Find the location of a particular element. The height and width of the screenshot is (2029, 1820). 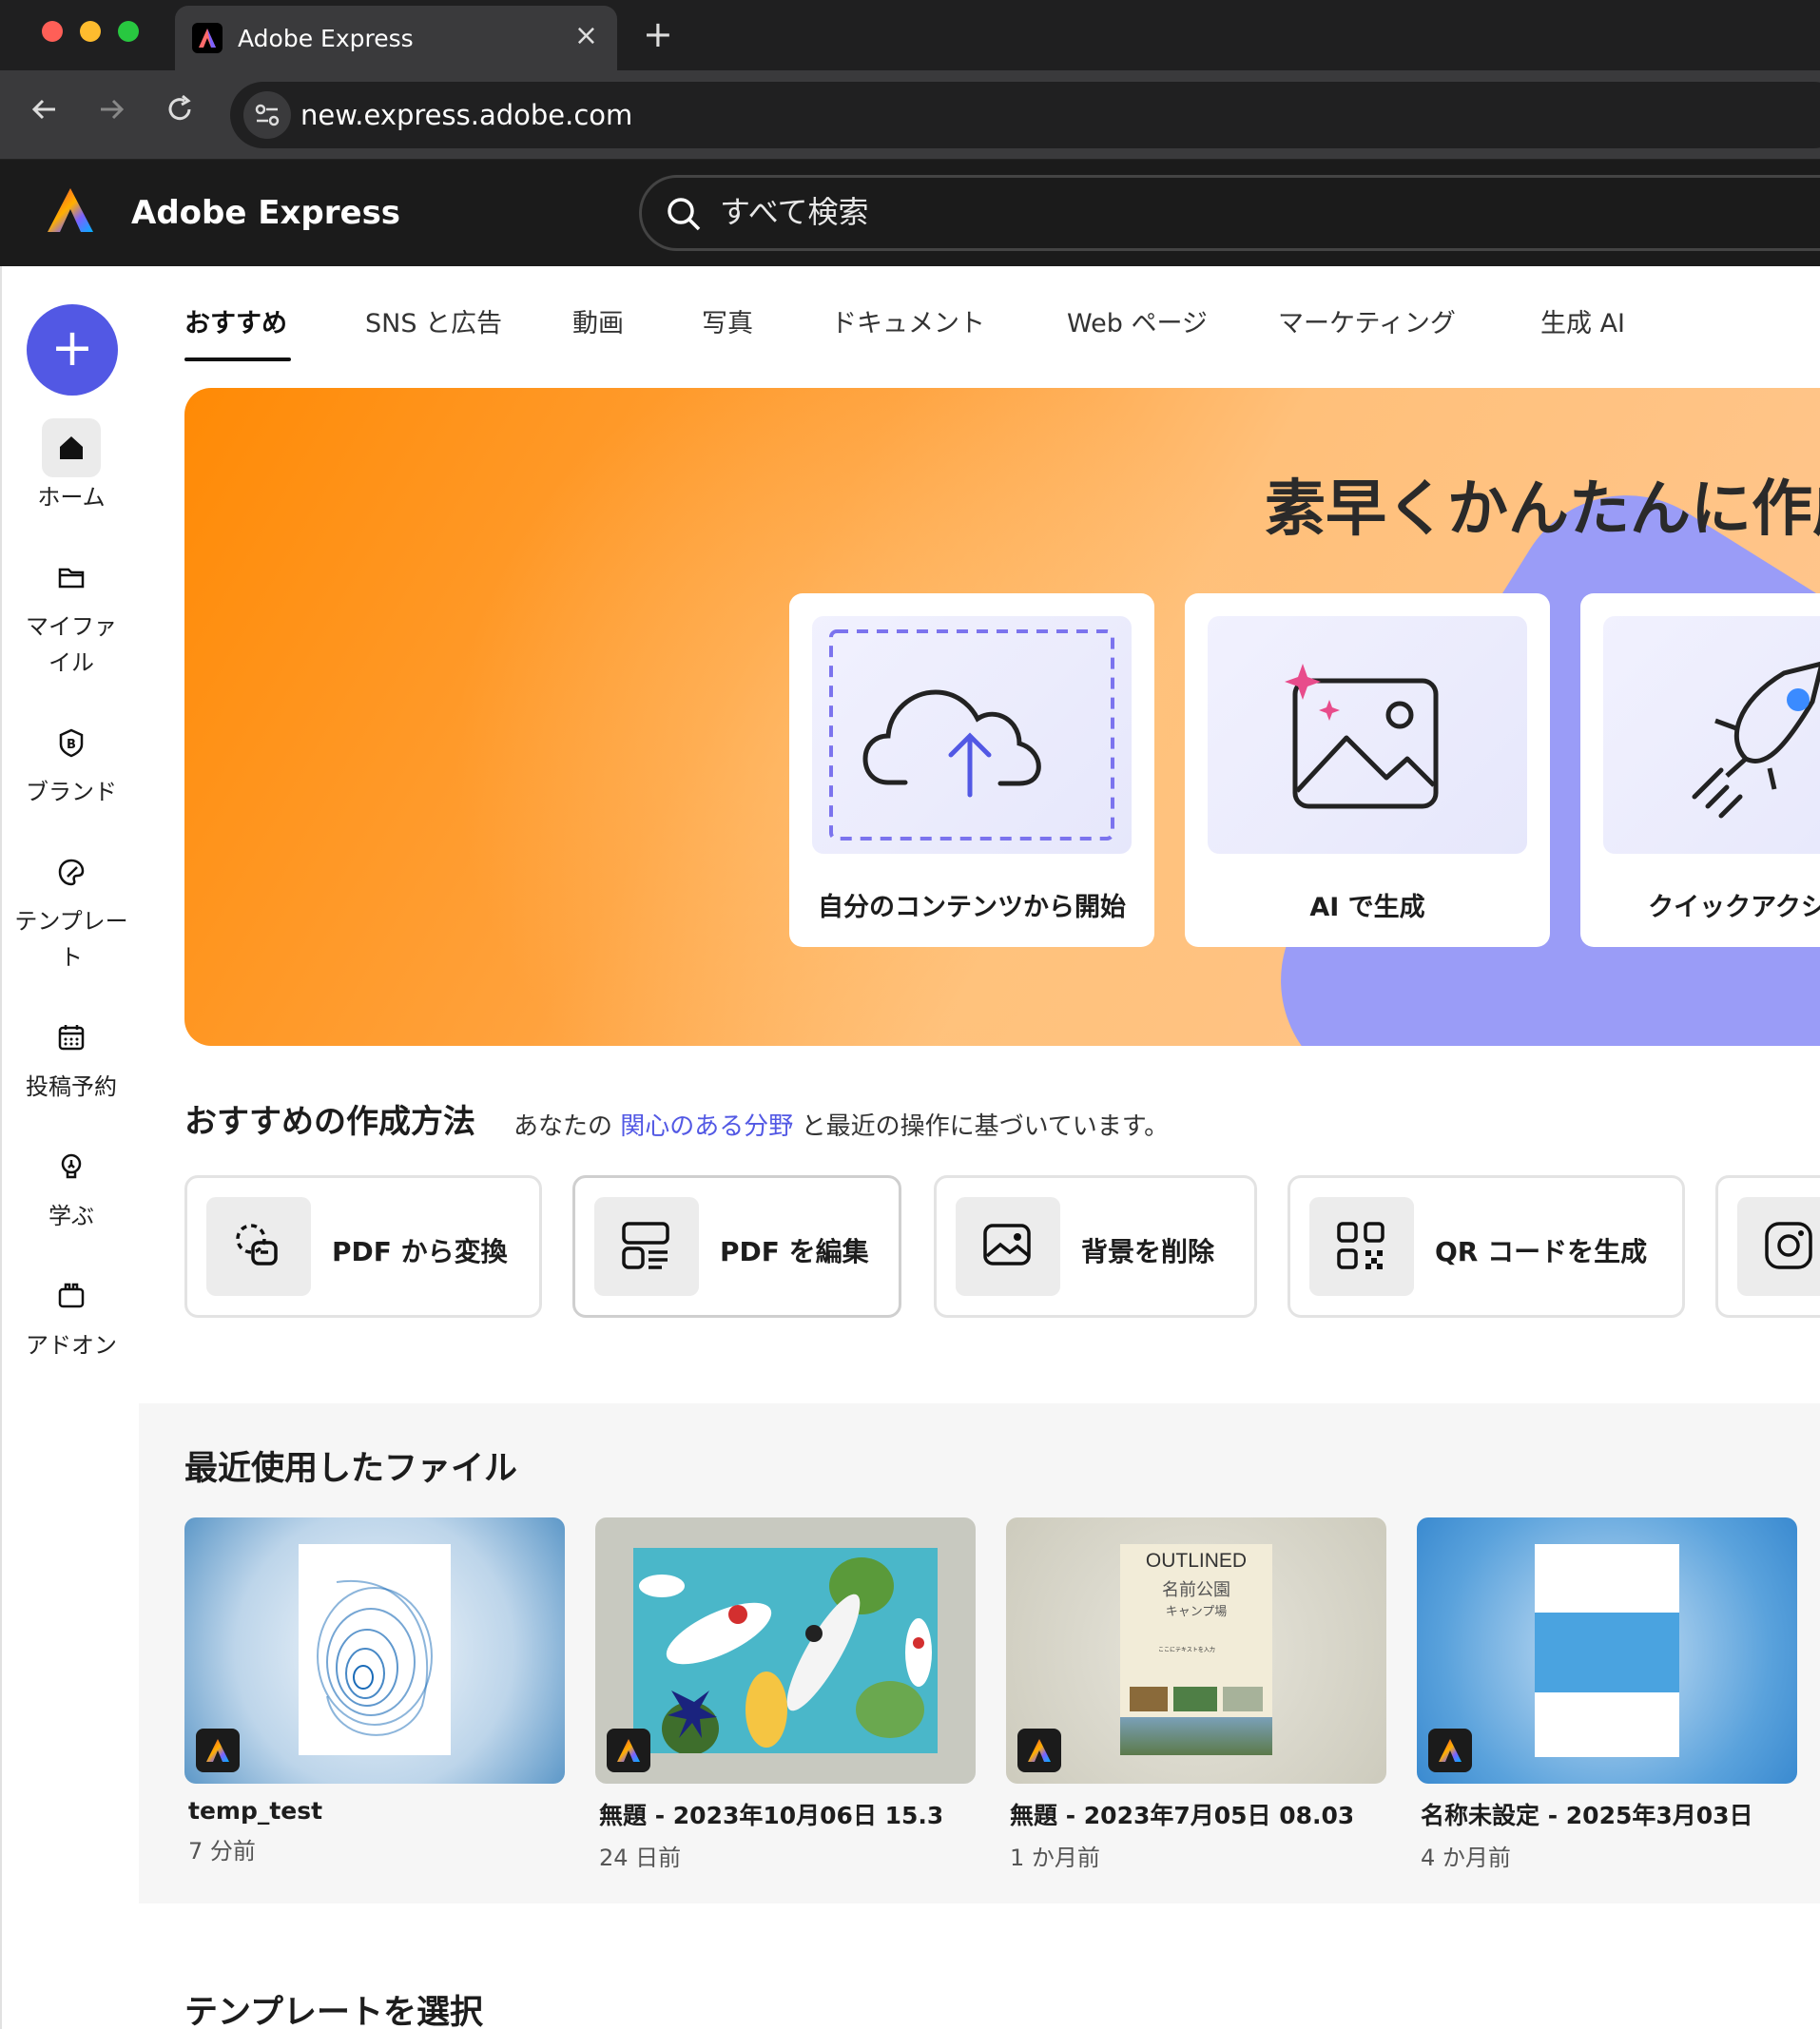

qr-code-action: QR コードを生成 is located at coordinates (1487, 1246).